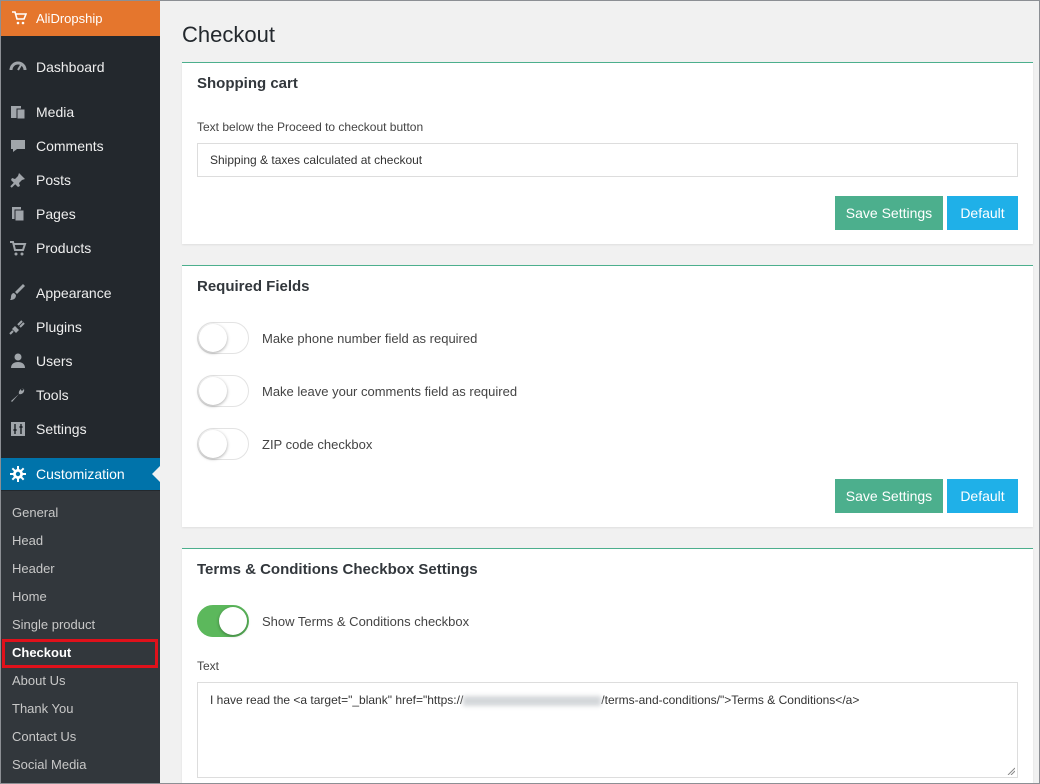 This screenshot has height=784, width=1040. What do you see at coordinates (59, 327) in the screenshot?
I see `sidebar-item-label: Plugins` at bounding box center [59, 327].